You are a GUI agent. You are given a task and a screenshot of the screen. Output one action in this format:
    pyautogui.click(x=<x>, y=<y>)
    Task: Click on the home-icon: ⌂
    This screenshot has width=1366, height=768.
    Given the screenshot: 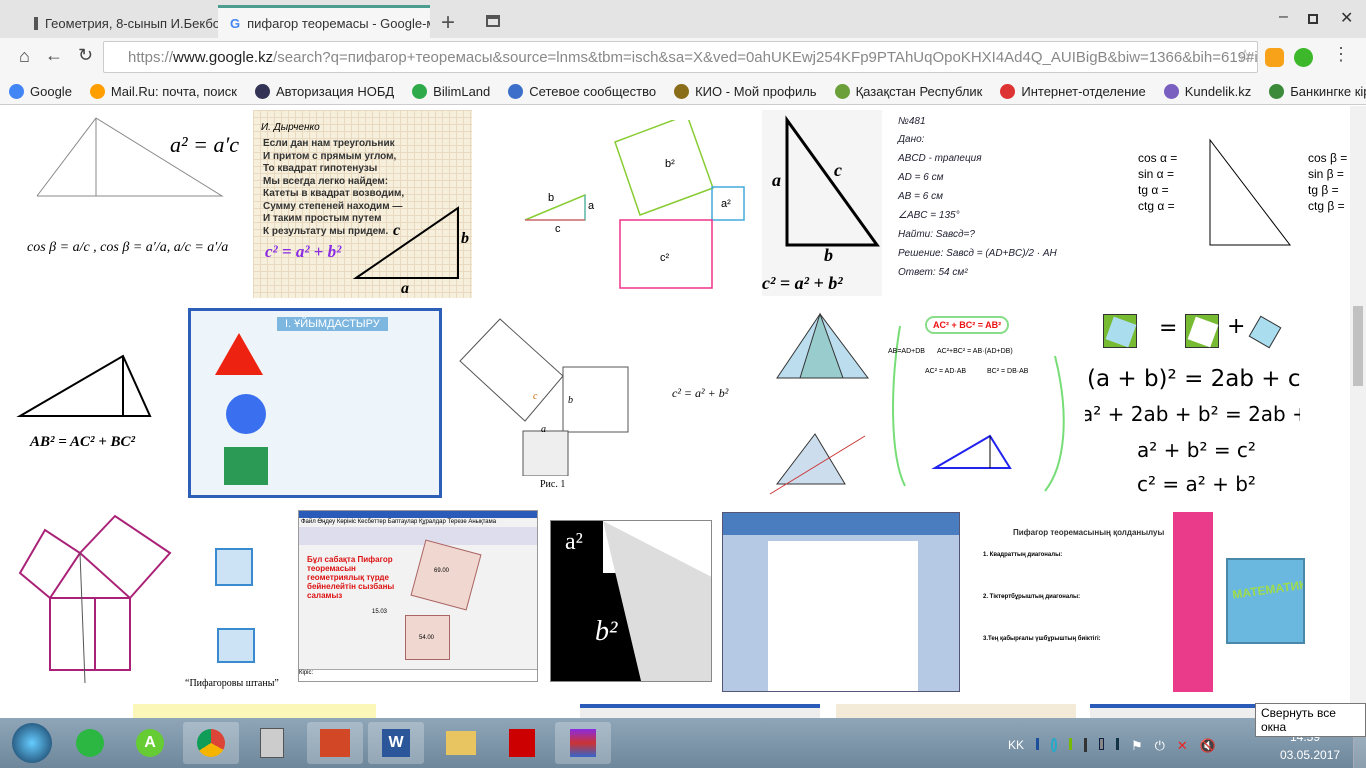 What is the action you would take?
    pyautogui.click(x=24, y=56)
    